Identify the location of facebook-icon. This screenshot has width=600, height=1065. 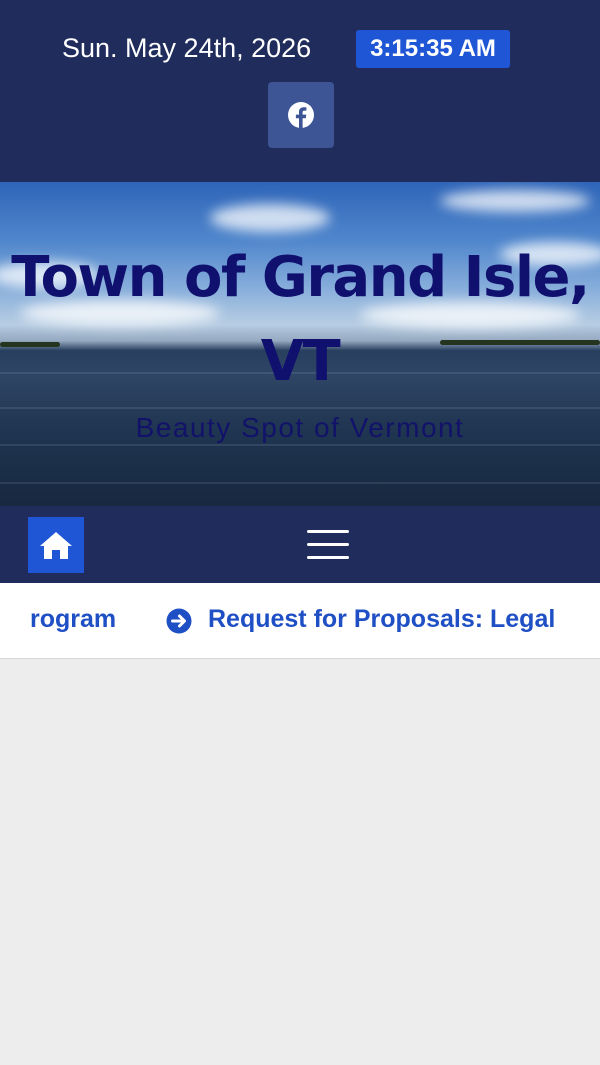
(301, 115).